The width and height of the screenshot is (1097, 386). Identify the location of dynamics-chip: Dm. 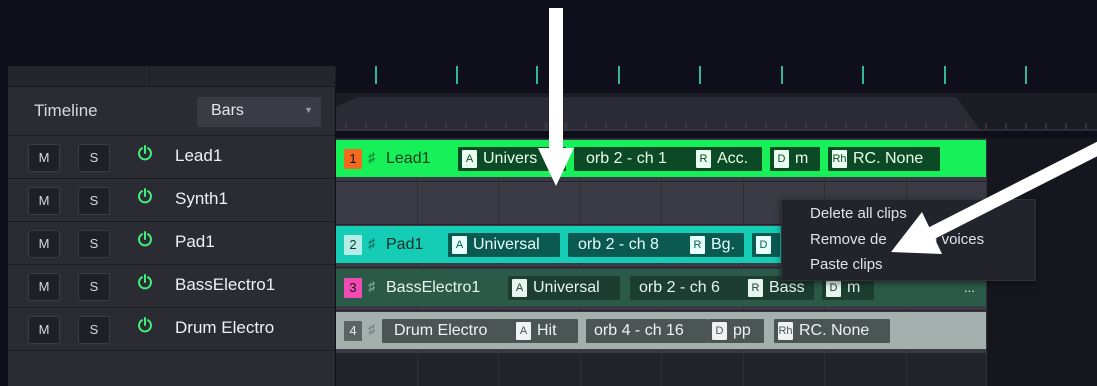
(795, 159).